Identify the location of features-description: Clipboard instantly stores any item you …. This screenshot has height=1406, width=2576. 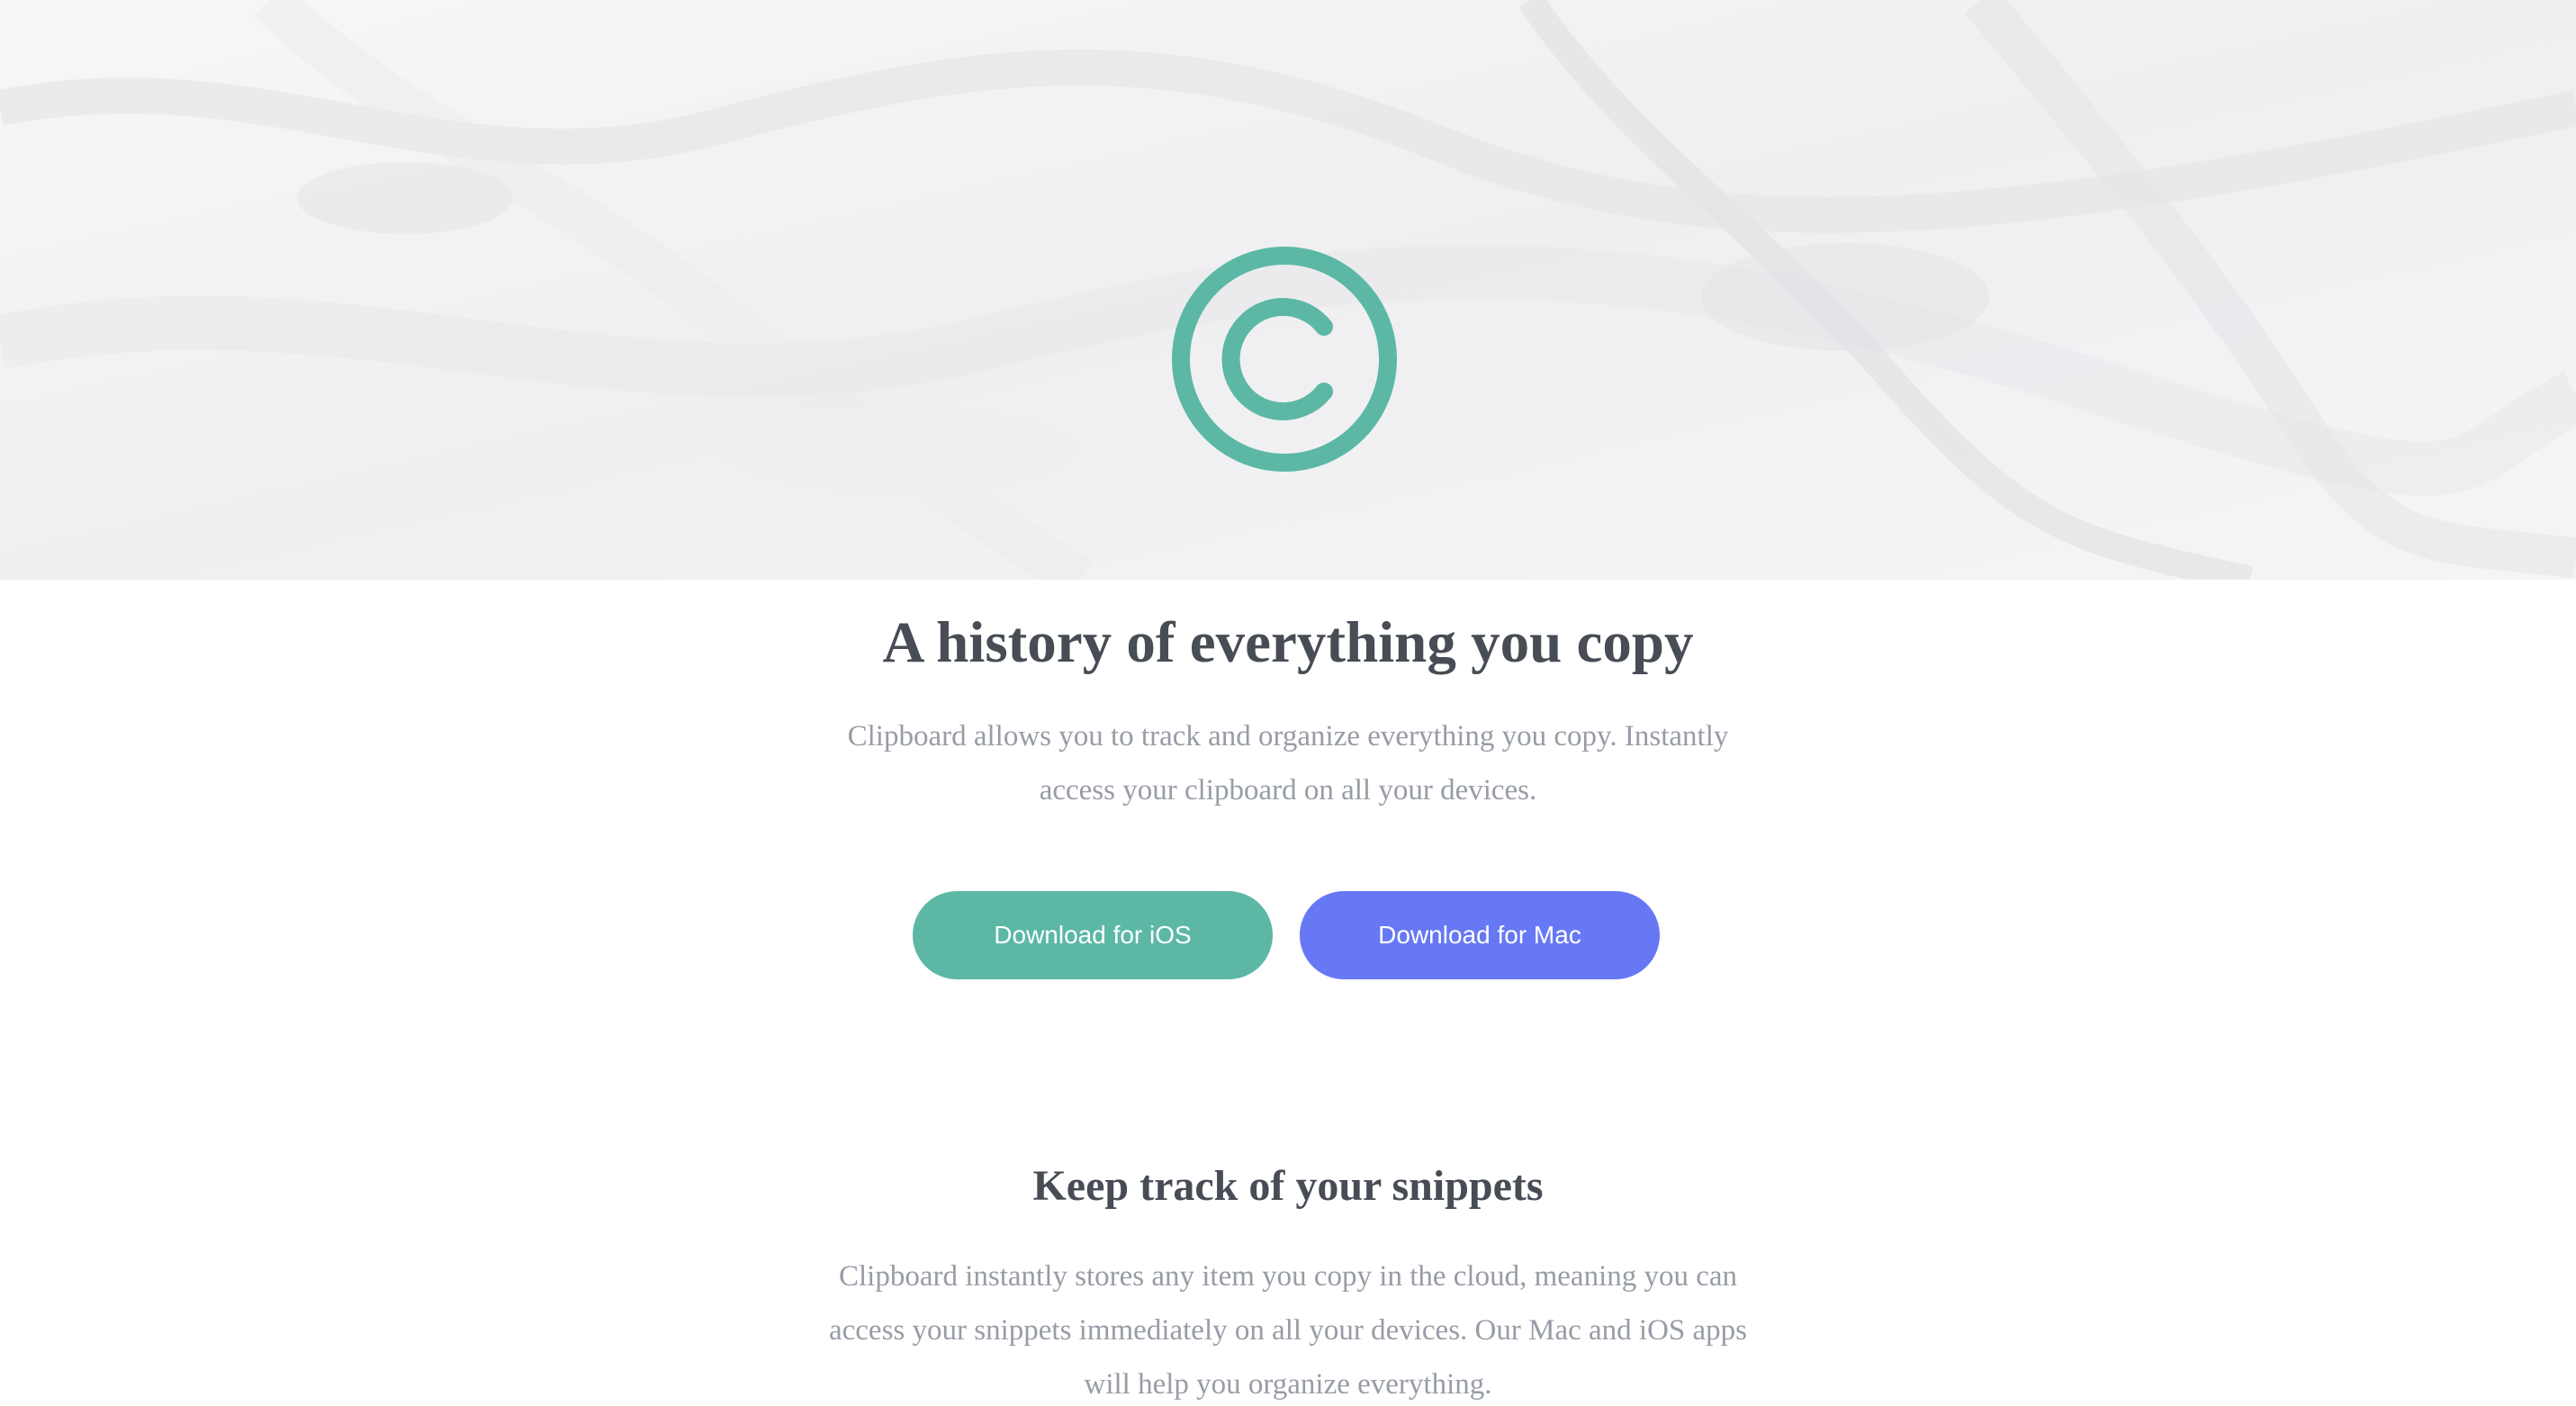
(1287, 1330).